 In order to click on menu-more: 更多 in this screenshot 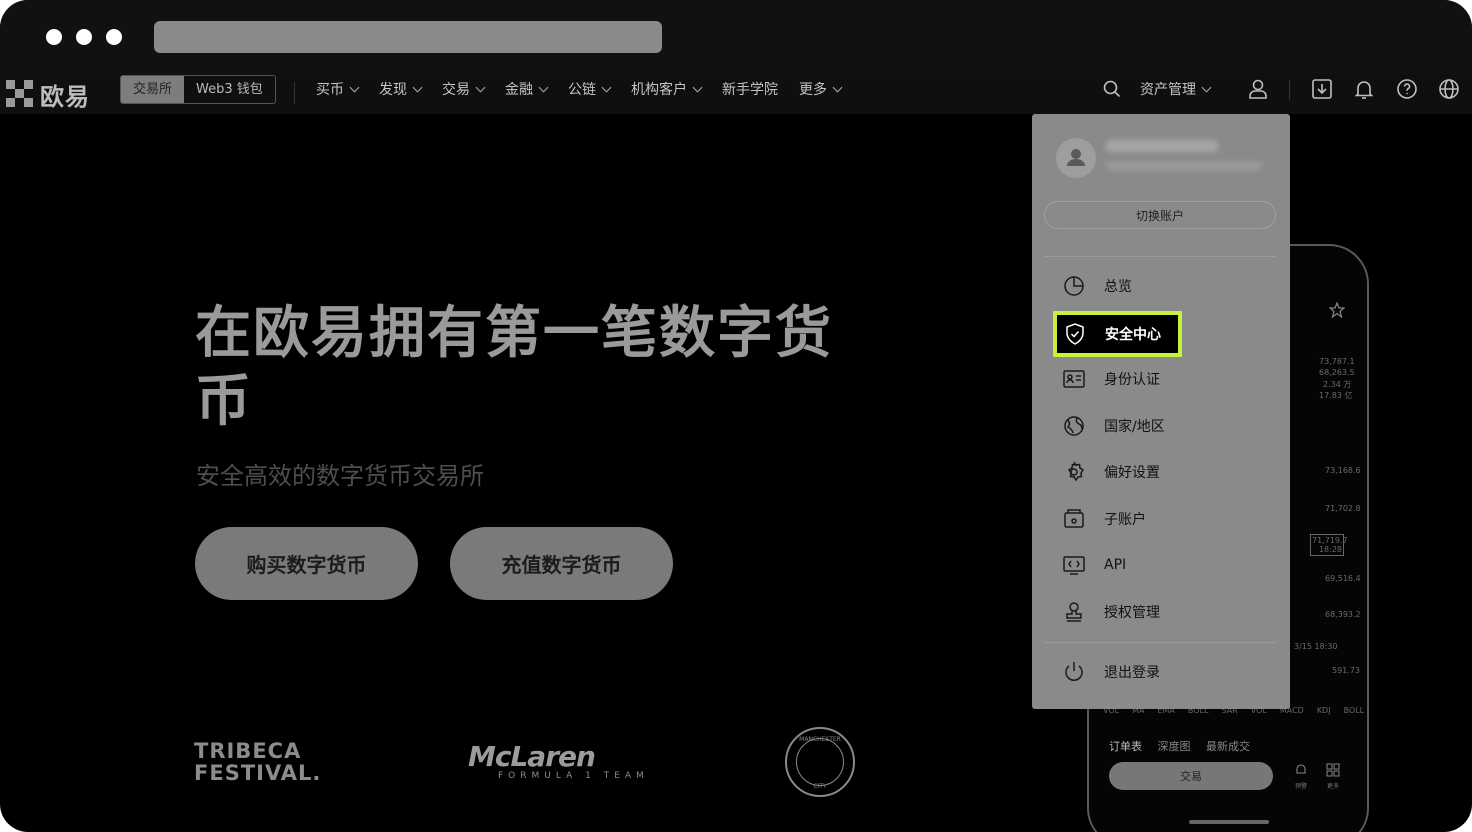, I will do `click(821, 89)`.